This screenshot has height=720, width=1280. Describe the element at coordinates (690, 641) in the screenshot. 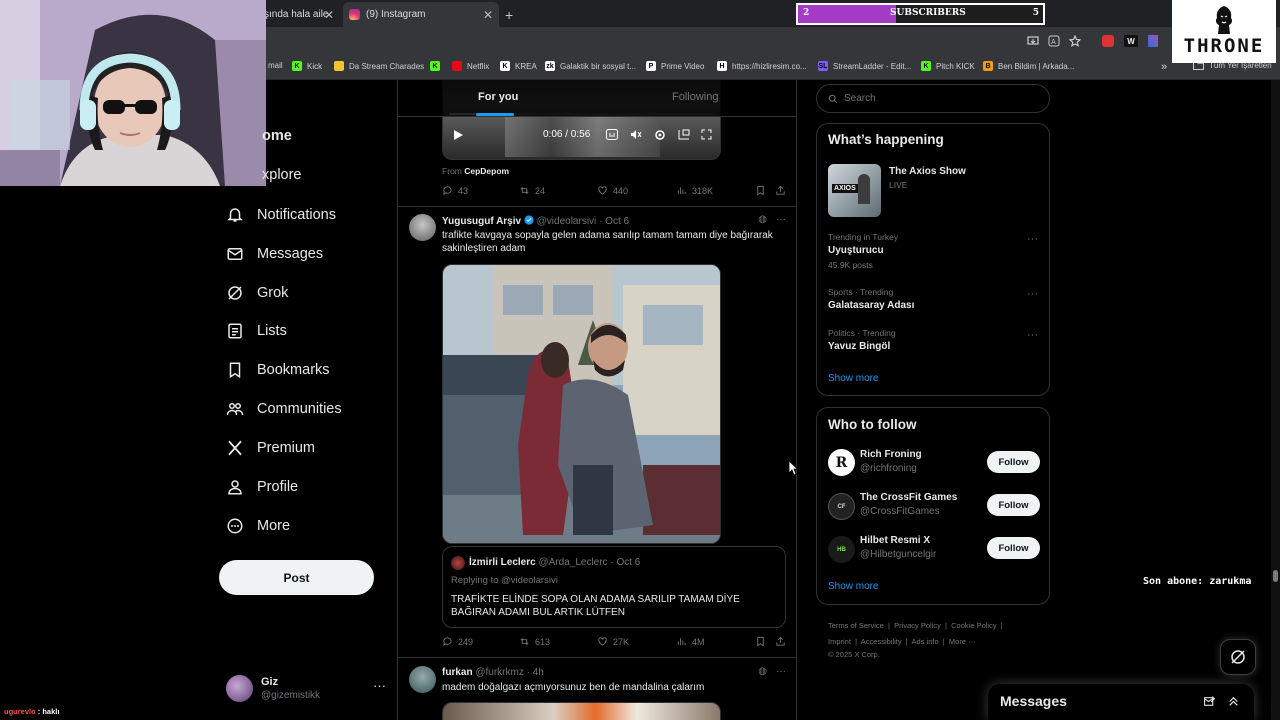

I see `views-button: 4M` at that location.